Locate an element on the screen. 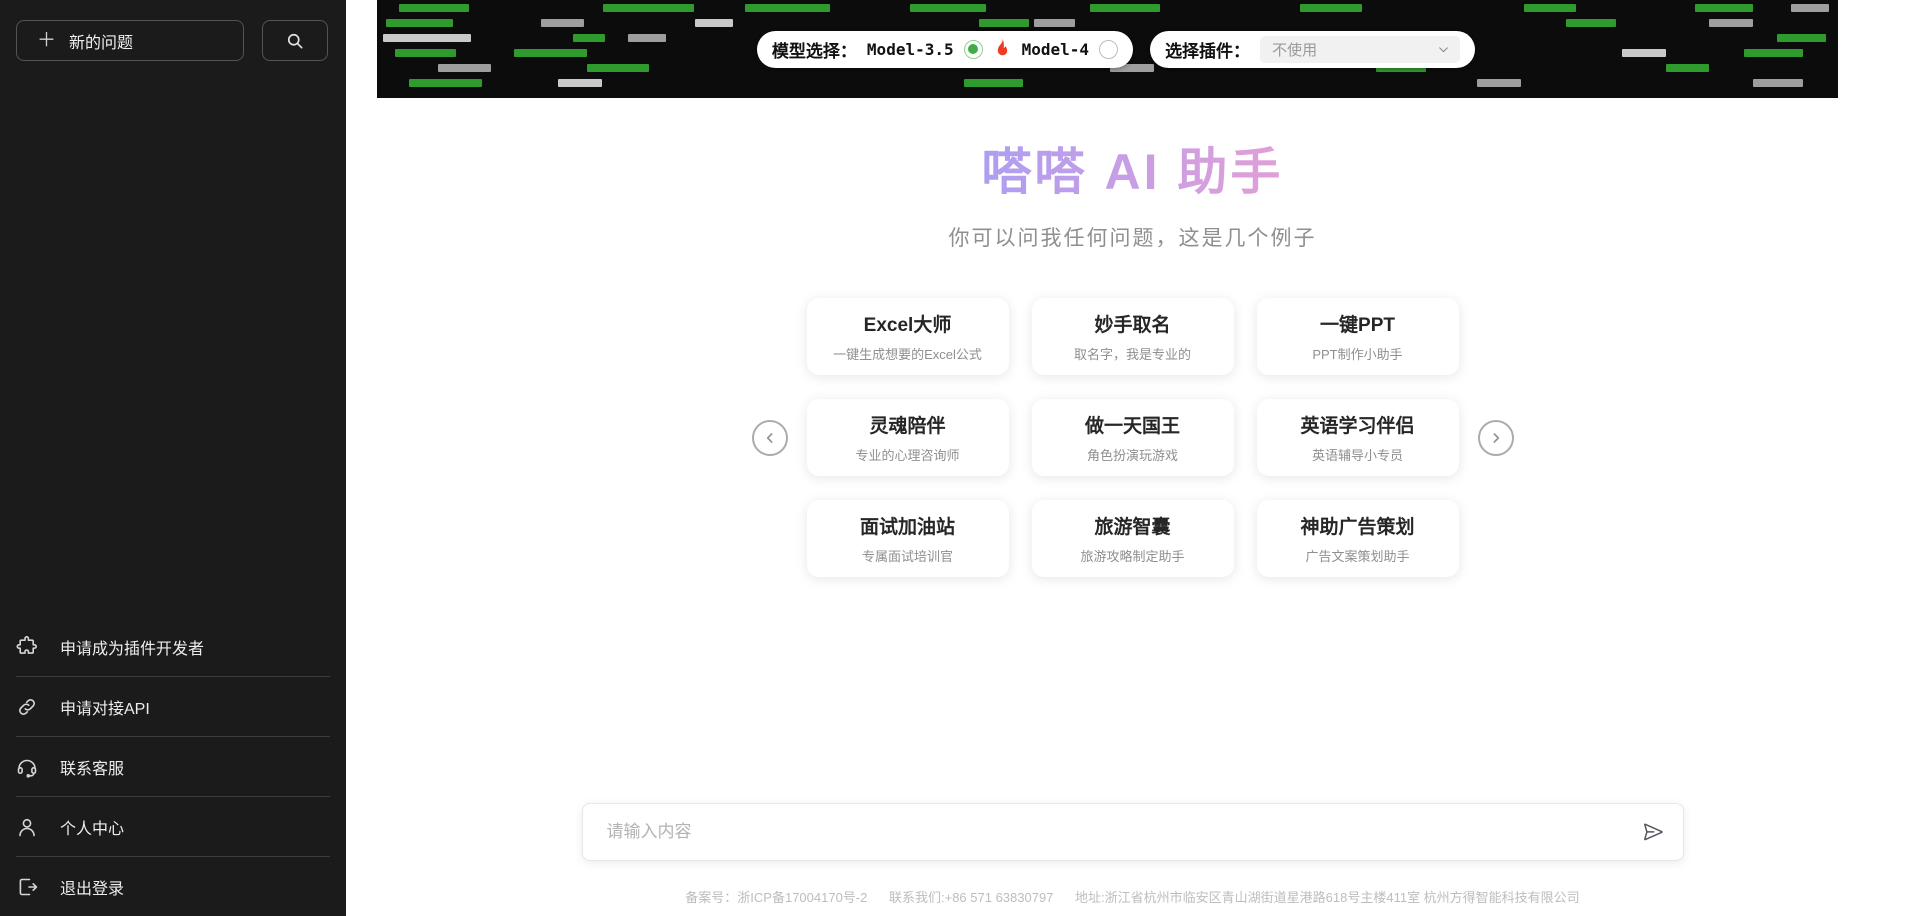  card-desc: 广告文案策划助手 is located at coordinates (1357, 556).